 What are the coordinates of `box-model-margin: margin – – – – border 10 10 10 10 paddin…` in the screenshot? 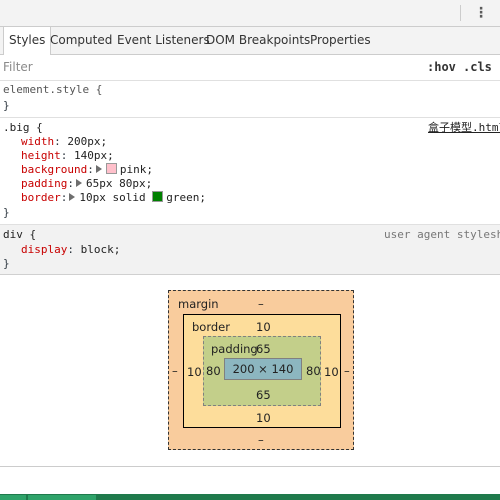 It's located at (261, 370).